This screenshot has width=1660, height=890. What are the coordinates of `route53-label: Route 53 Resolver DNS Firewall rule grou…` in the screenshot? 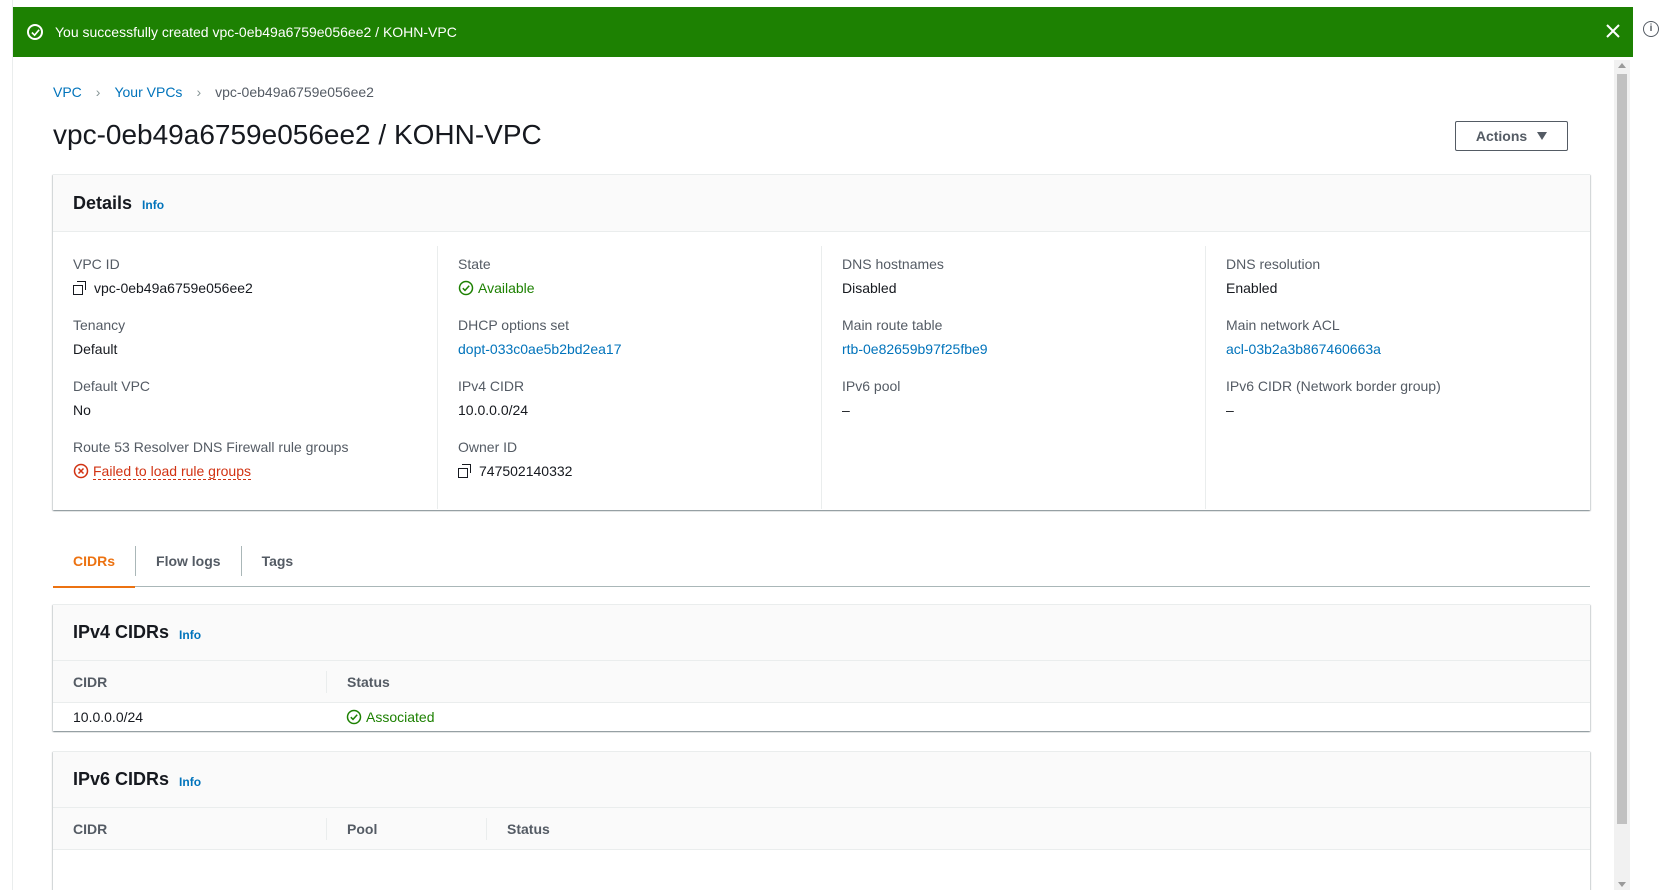 It's located at (211, 447).